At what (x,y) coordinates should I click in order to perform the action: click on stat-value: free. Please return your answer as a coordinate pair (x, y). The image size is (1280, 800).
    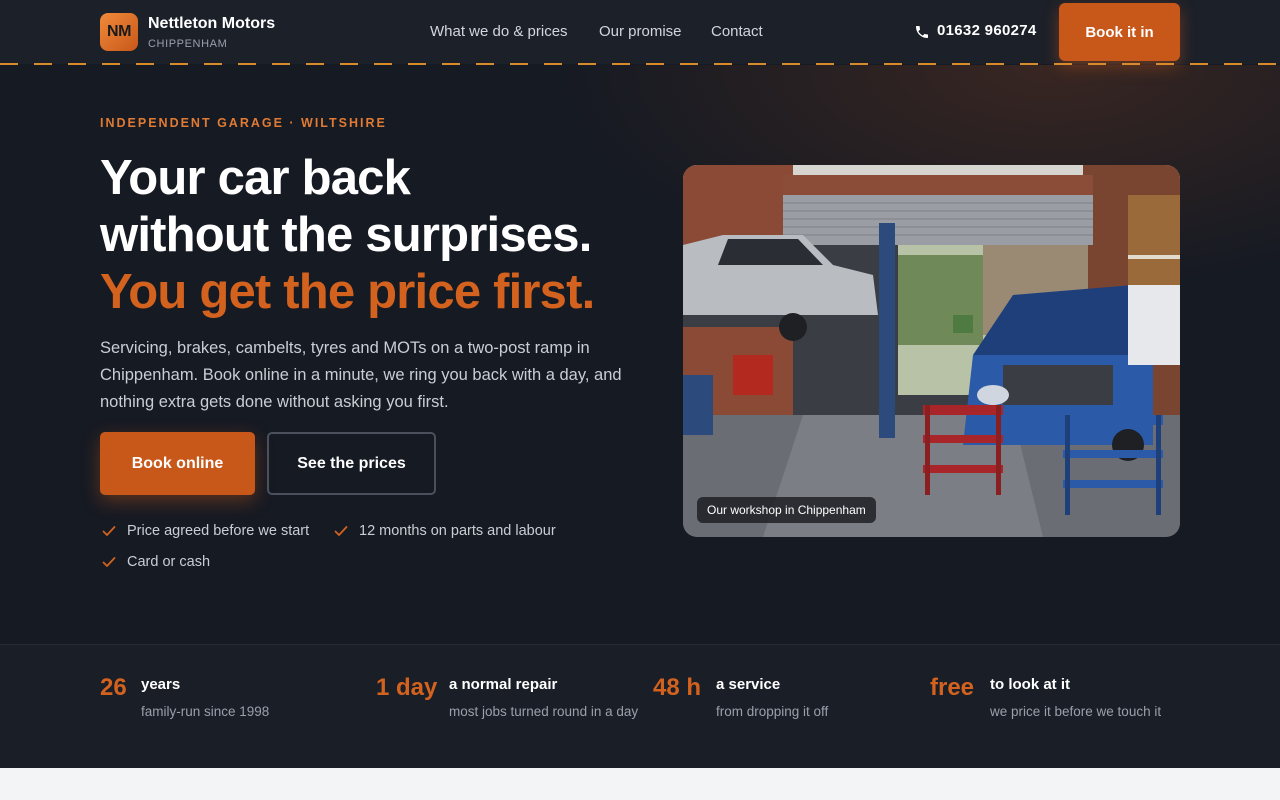
    Looking at the image, I should click on (952, 687).